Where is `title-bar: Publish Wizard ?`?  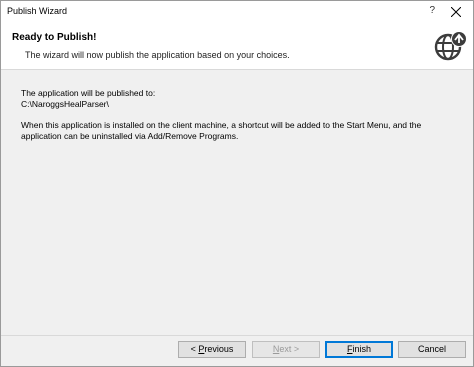 title-bar: Publish Wizard ? is located at coordinates (237, 12).